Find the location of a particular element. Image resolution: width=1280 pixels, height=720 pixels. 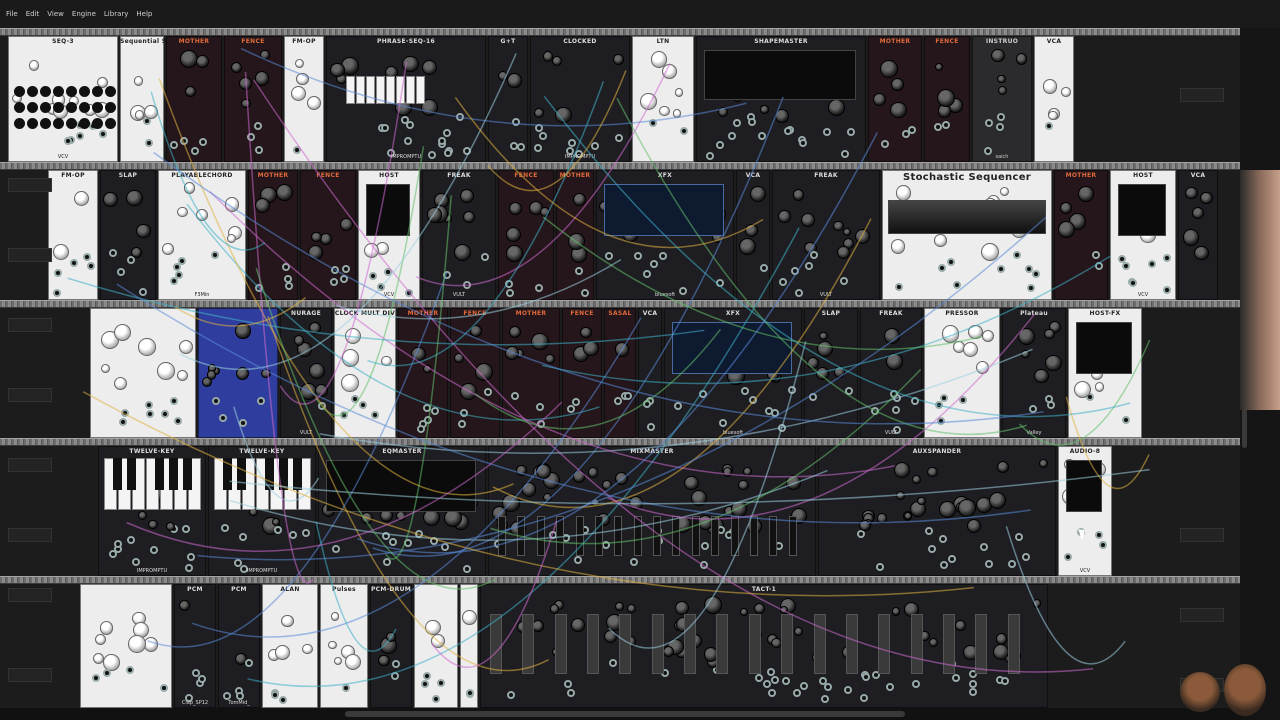

module-eqmaster: EQMASTER is located at coordinates (402, 511).